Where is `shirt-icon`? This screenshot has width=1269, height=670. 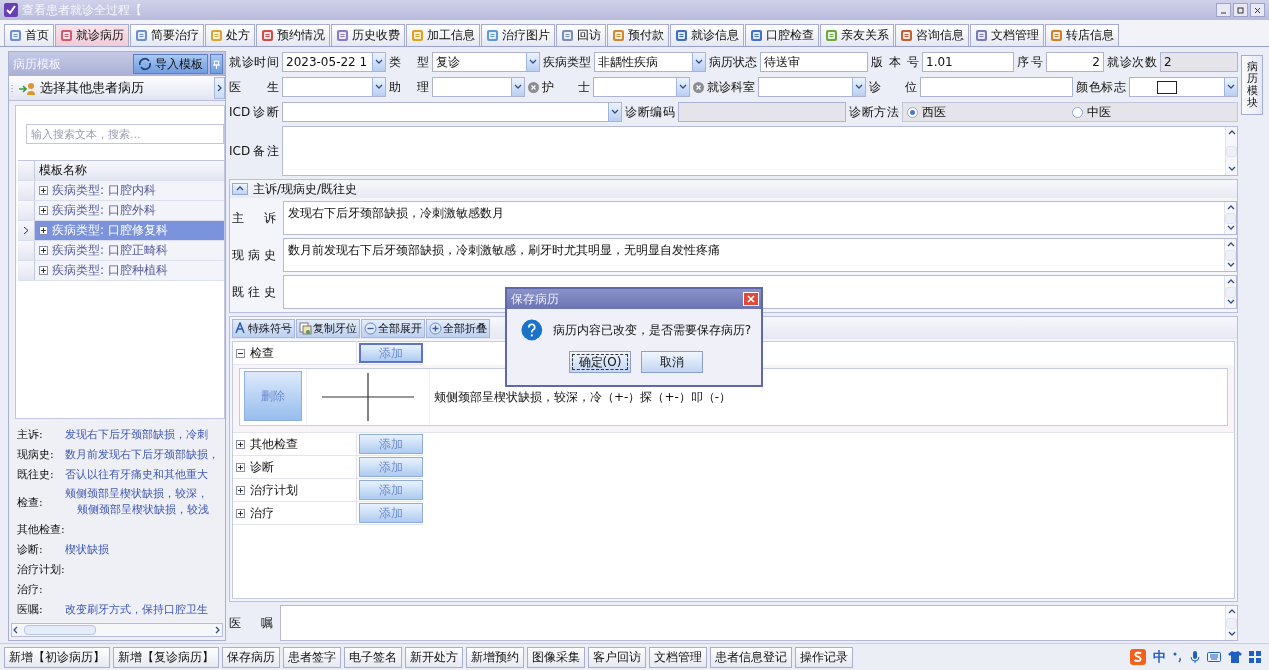
shirt-icon is located at coordinates (1235, 657).